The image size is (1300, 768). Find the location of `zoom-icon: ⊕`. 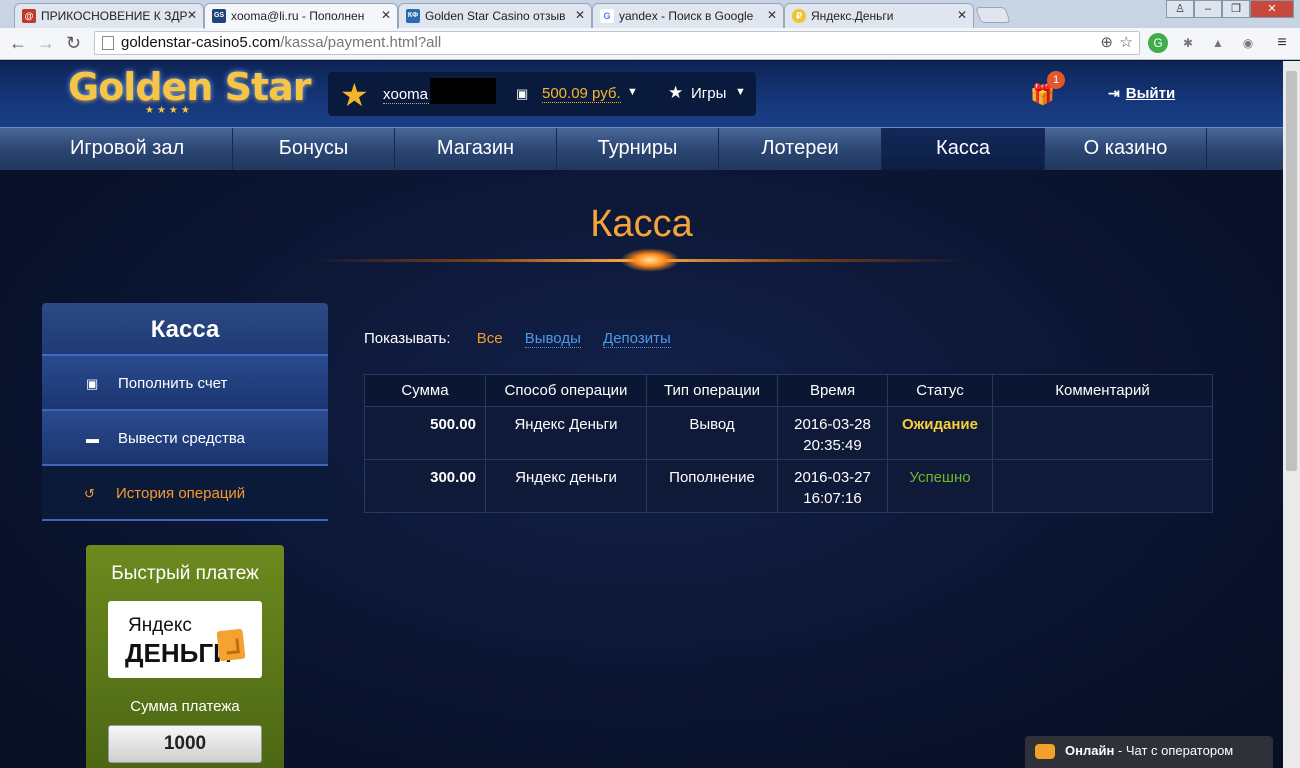

zoom-icon: ⊕ is located at coordinates (1106, 42).